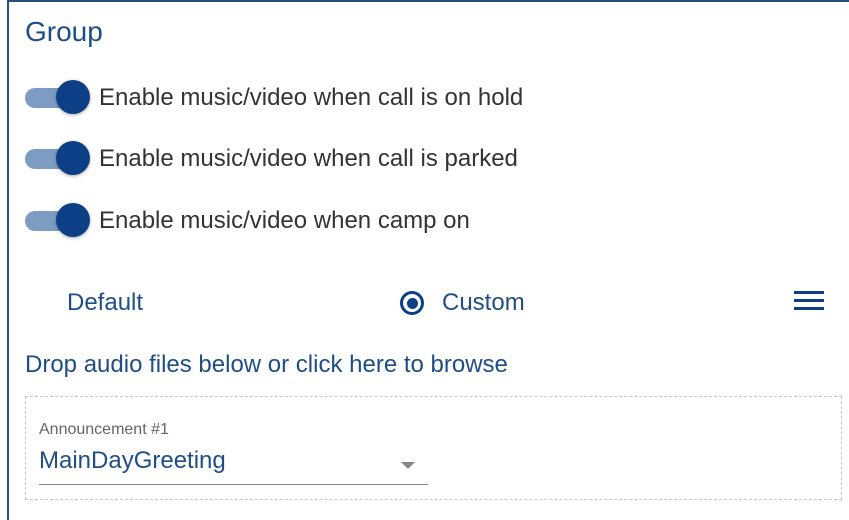 The height and width of the screenshot is (520, 849). What do you see at coordinates (308, 158) in the screenshot?
I see `parked-toggle-label: Enable music/video when call is parked` at bounding box center [308, 158].